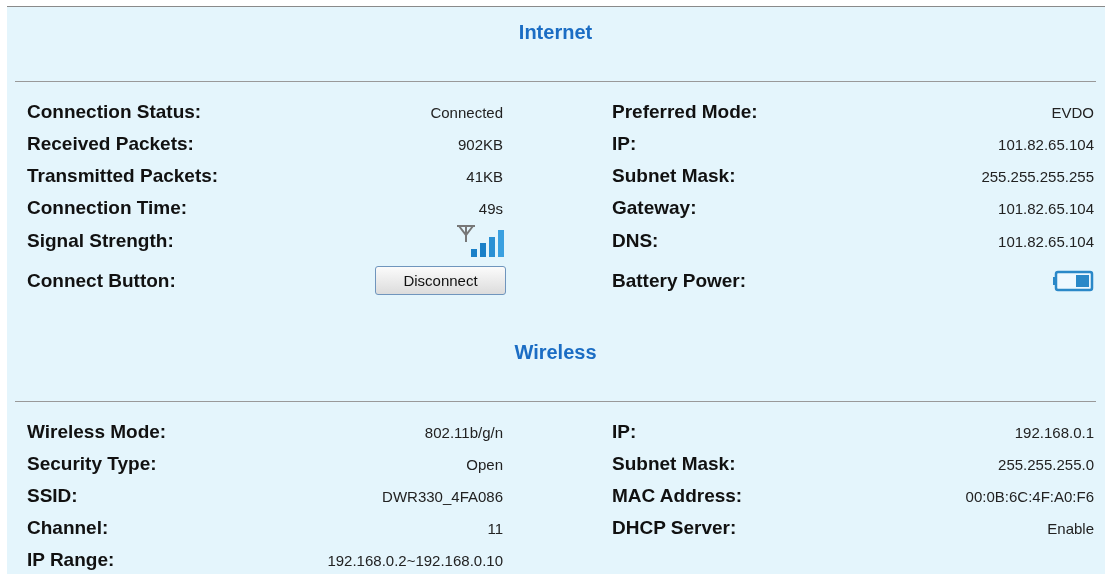 The image size is (1105, 574). Describe the element at coordinates (555, 352) in the screenshot. I see `section-title: Wireless` at that location.